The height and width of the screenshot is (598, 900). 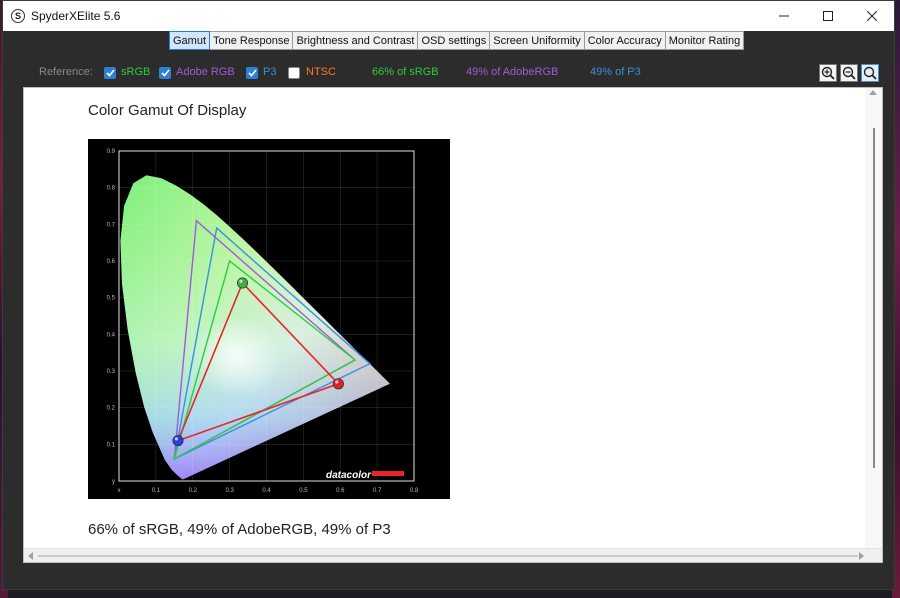 I want to click on zoom-out-icon, so click(x=849, y=73).